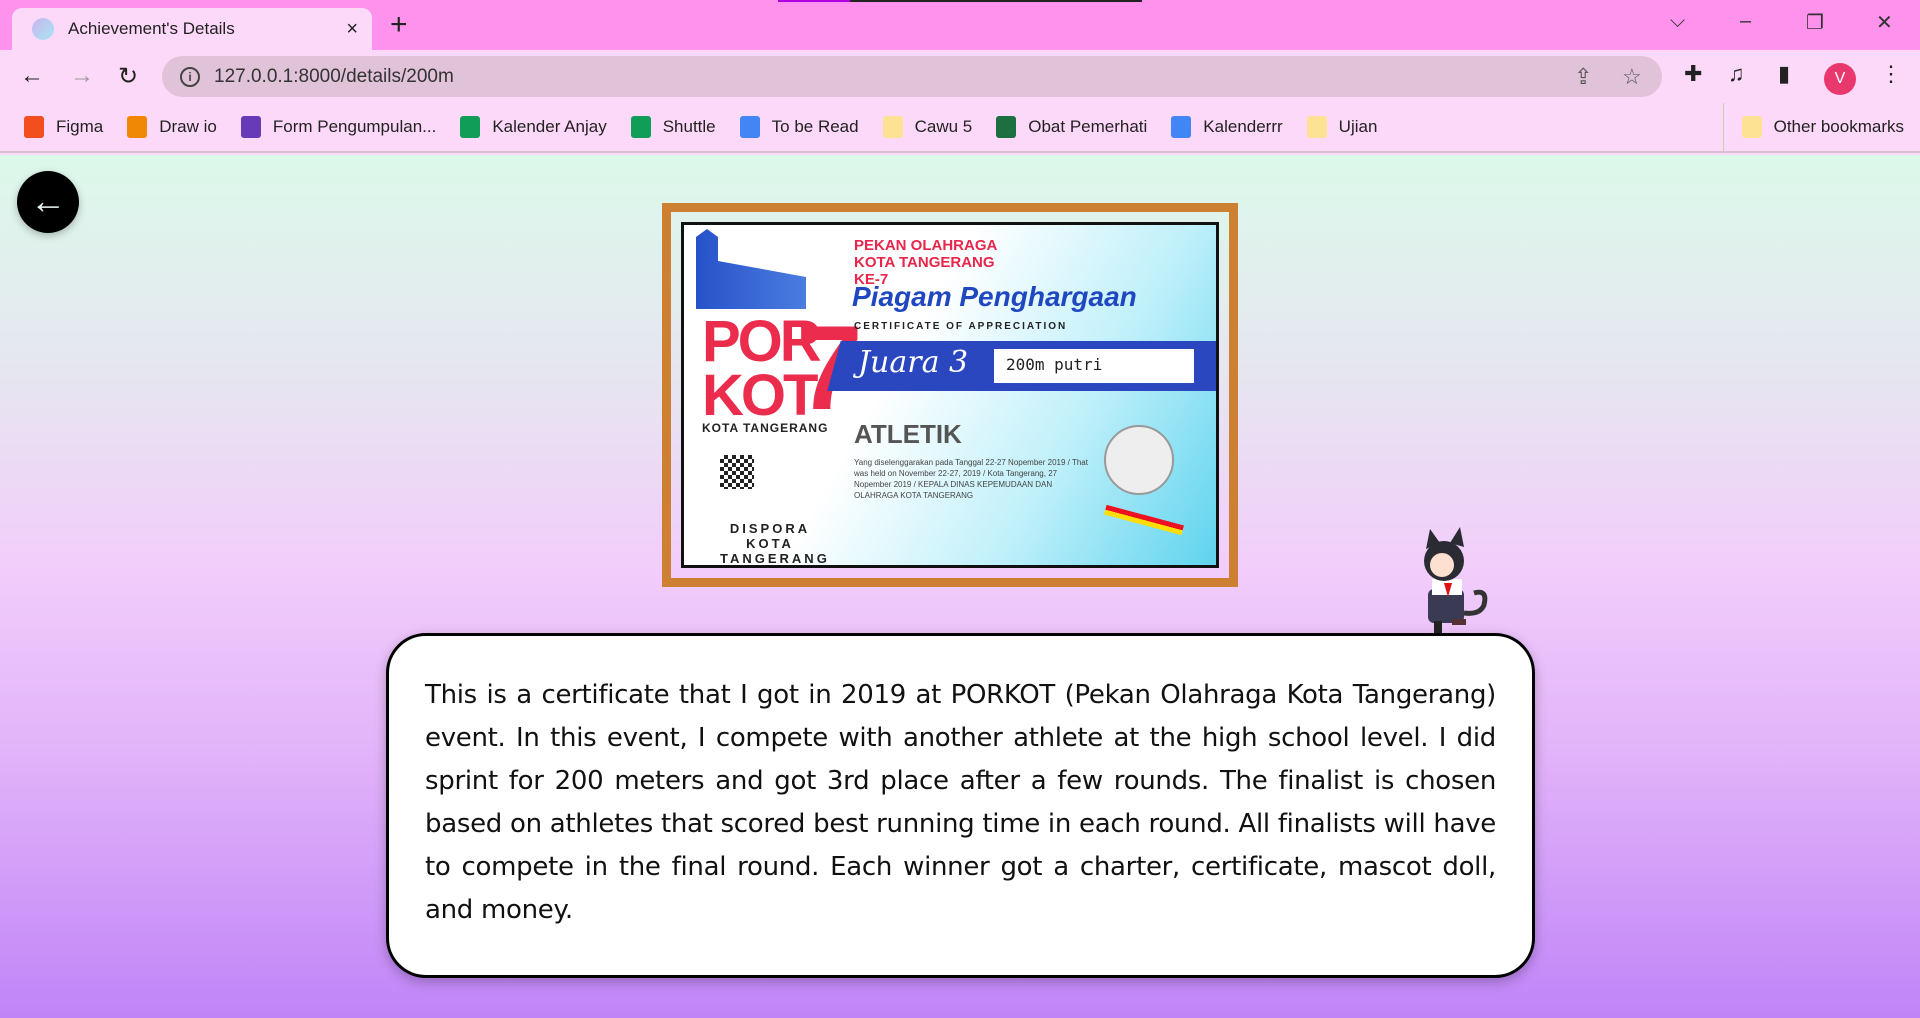 This screenshot has height=1018, width=1920. What do you see at coordinates (334, 77) in the screenshot?
I see `url-text: 127.0.0.1:8000/details/200m` at bounding box center [334, 77].